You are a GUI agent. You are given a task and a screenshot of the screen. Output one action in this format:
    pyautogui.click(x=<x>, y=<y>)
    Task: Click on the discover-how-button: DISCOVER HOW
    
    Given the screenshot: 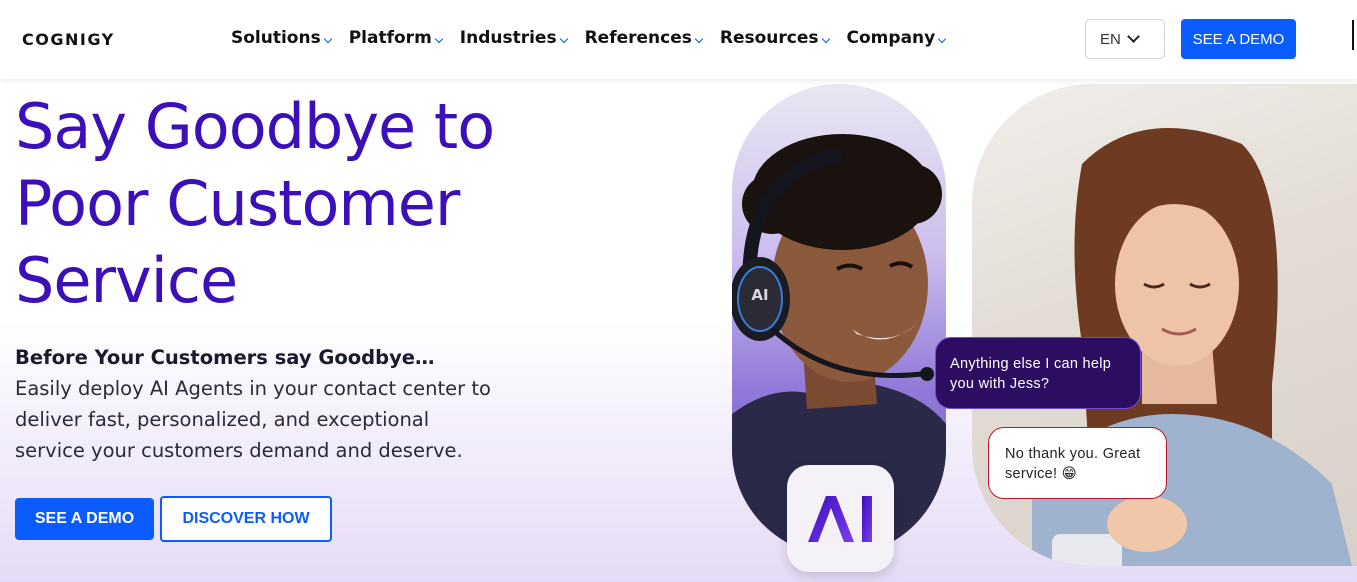 What is the action you would take?
    pyautogui.click(x=246, y=519)
    